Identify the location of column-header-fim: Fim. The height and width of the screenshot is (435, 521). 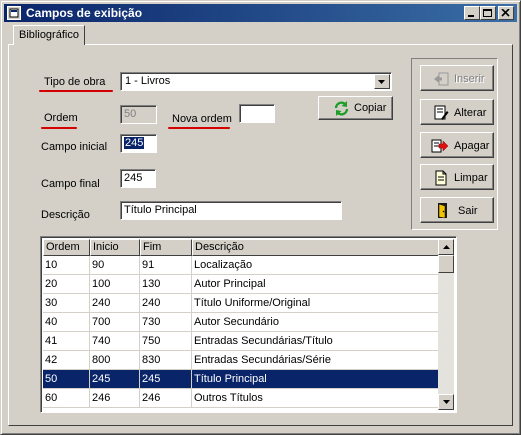
(166, 247).